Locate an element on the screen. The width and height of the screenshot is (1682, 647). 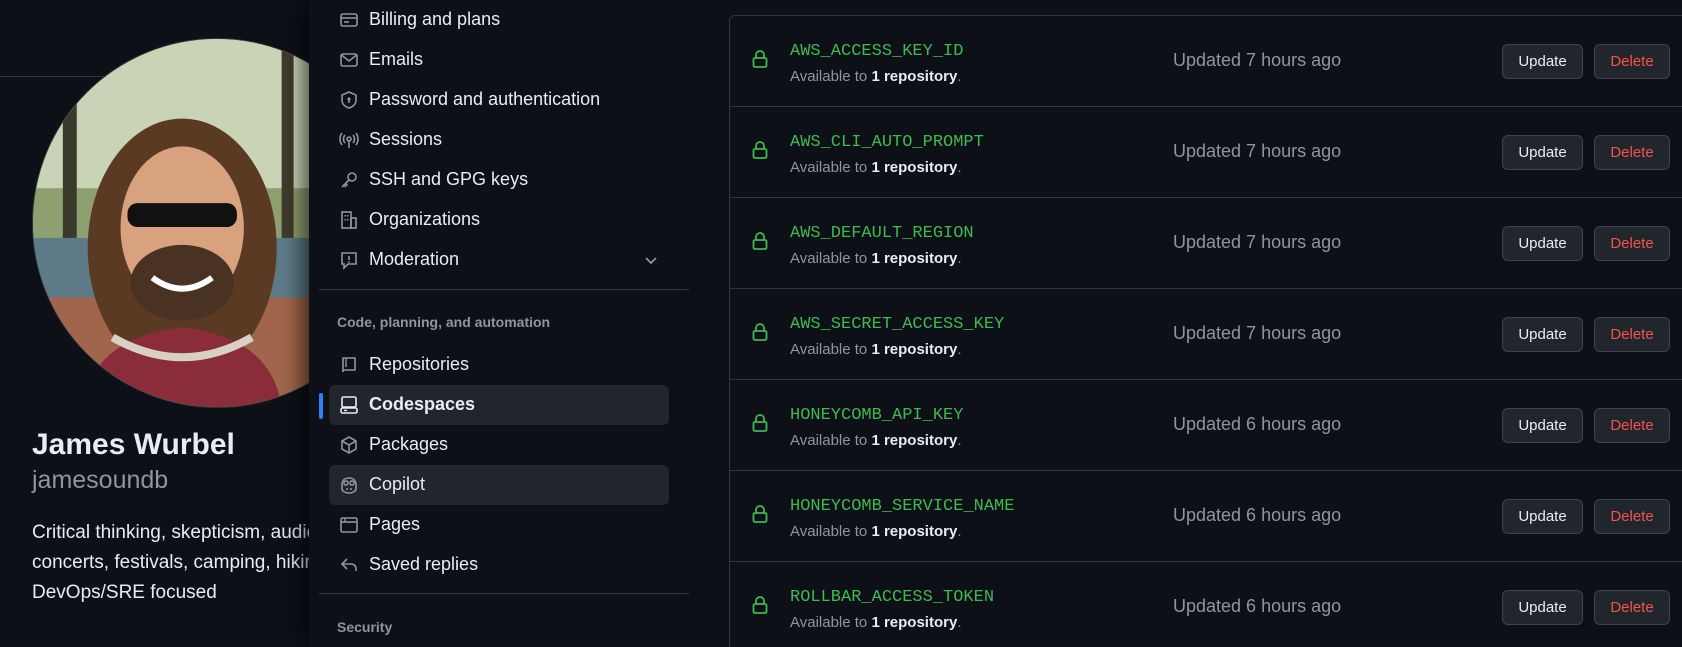
sidebar-item-label: SSH and GPG keys is located at coordinates (449, 179).